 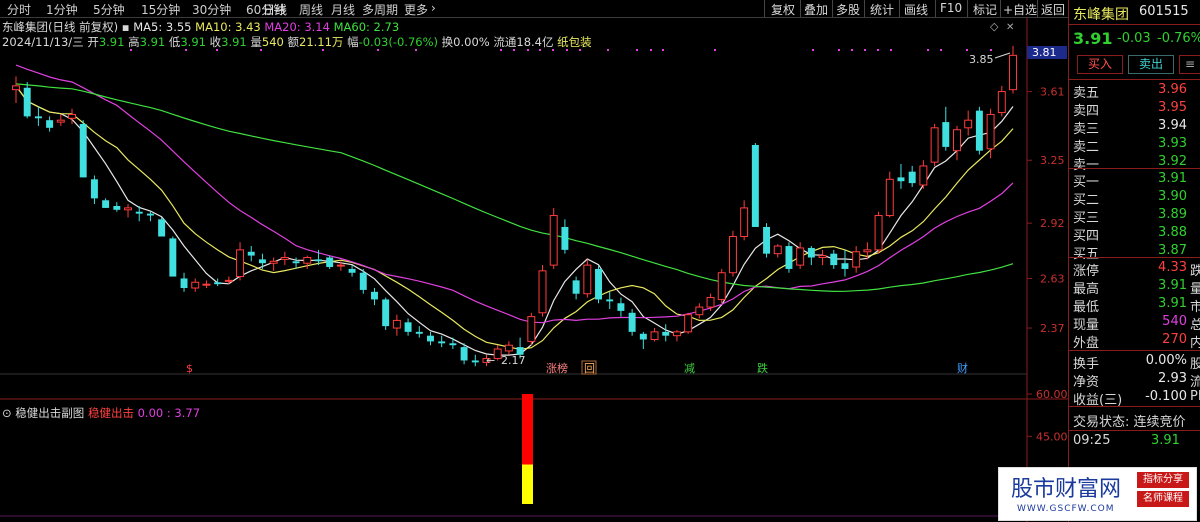 I want to click on stat2-row: 换手 0.00% 股, so click(x=1136, y=362).